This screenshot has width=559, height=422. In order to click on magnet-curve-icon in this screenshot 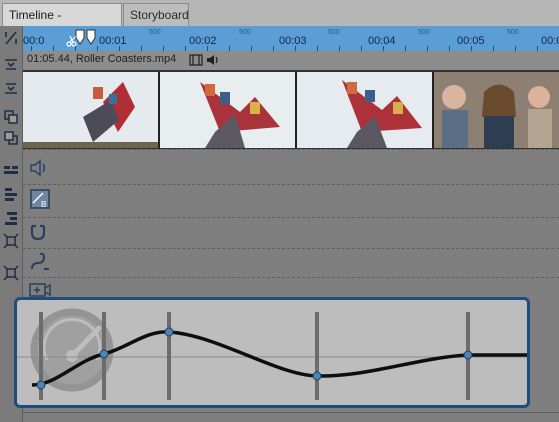, I will do `click(40, 234)`.